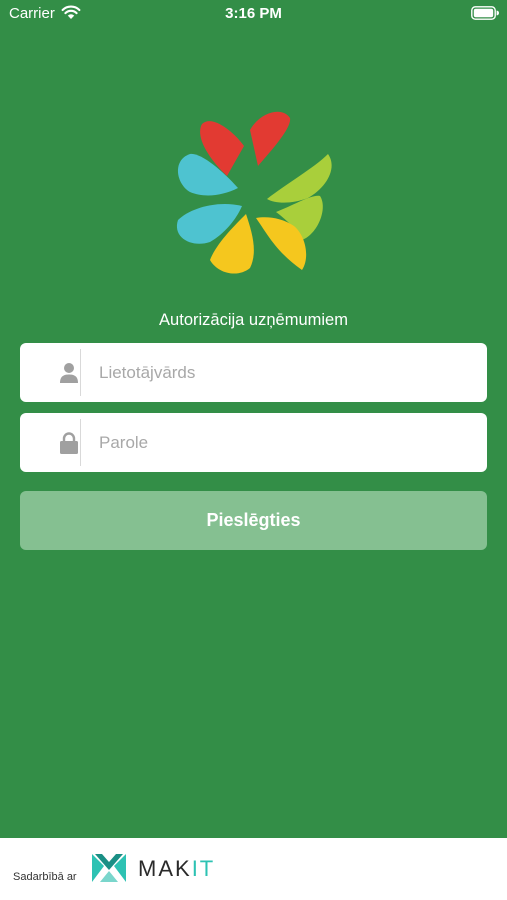  What do you see at coordinates (254, 192) in the screenshot?
I see `clover-logo` at bounding box center [254, 192].